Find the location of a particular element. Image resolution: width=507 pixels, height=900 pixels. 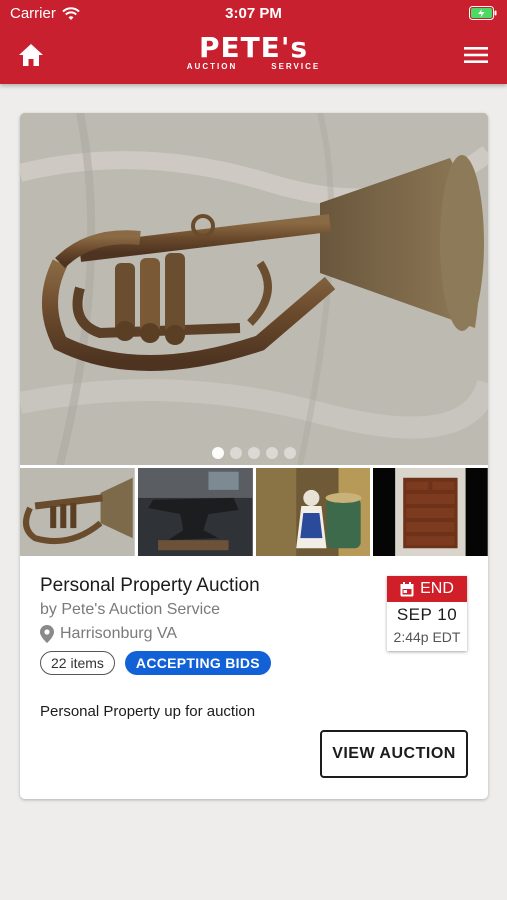

end-label: END is located at coordinates (437, 588).